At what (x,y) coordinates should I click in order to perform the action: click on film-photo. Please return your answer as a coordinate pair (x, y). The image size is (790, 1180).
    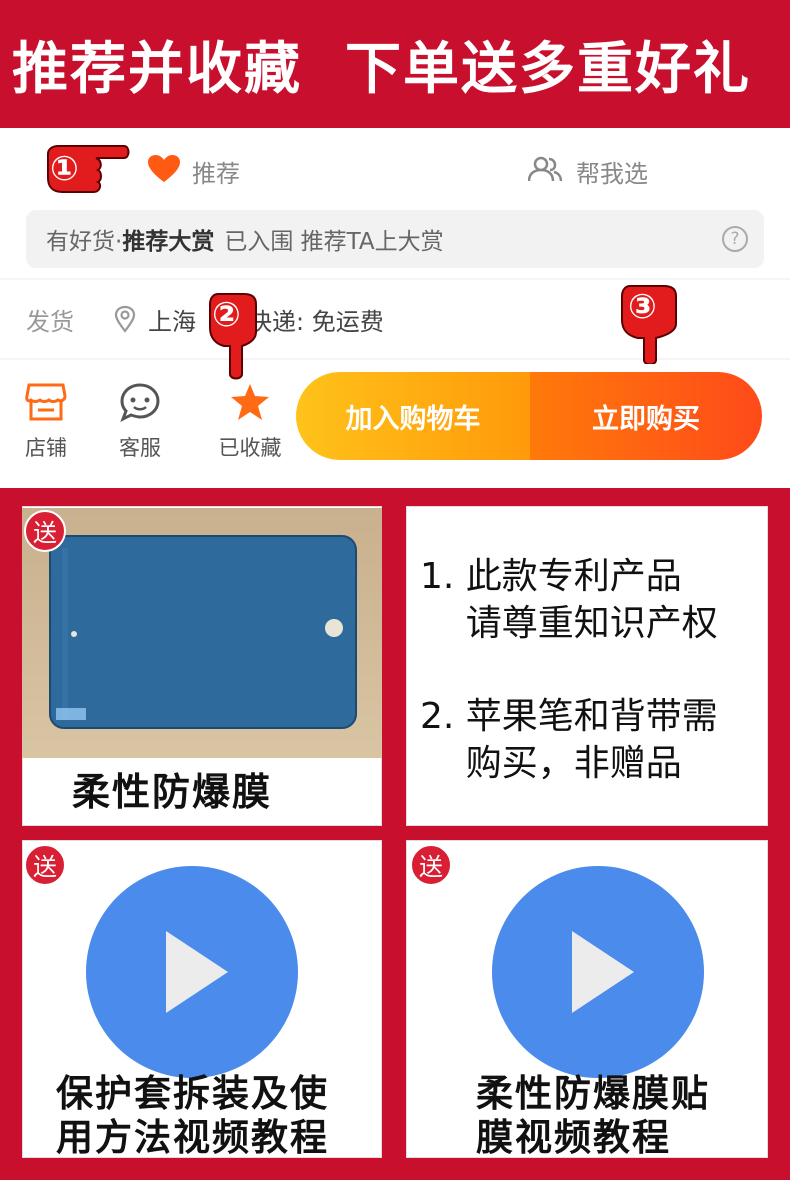
    Looking at the image, I should click on (202, 633).